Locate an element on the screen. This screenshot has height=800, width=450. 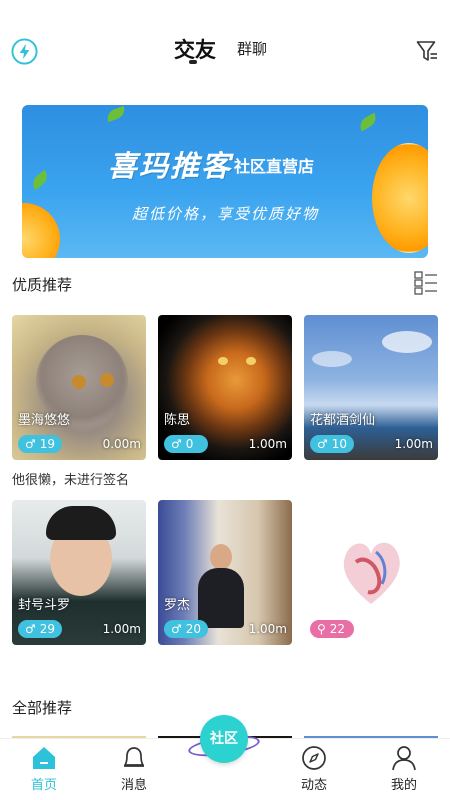
nav-moments-label: 动态 is located at coordinates (313, 785).